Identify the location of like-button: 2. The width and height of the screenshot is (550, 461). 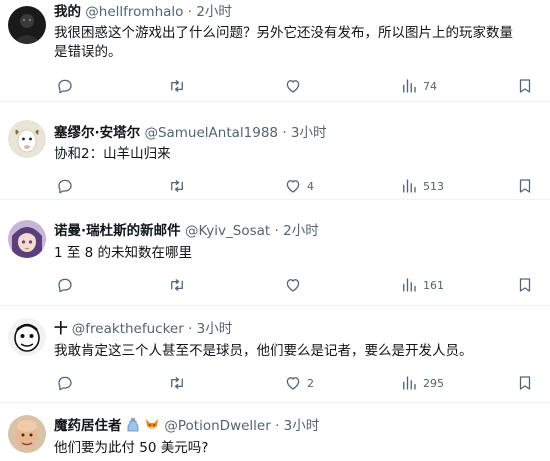
(299, 383).